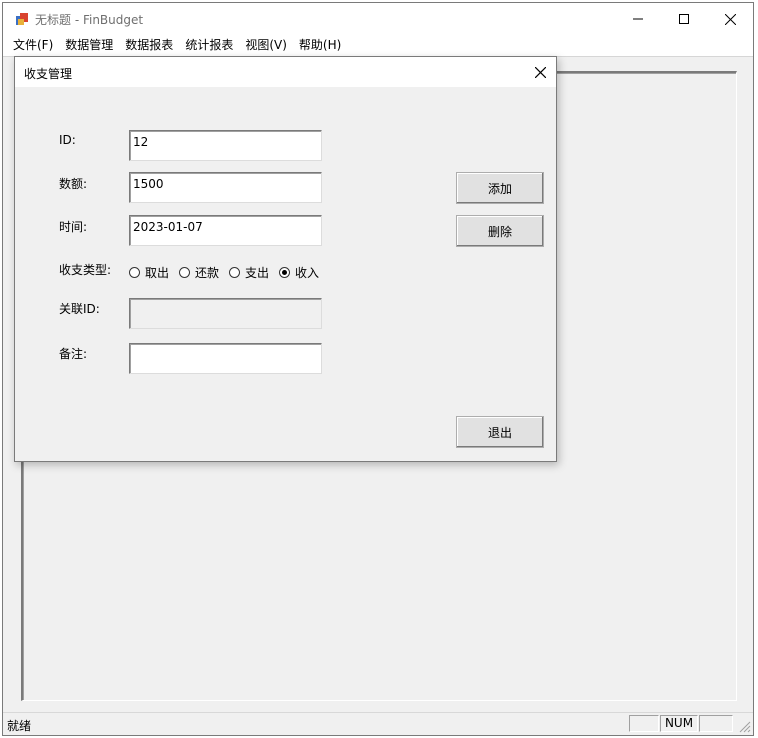 This screenshot has height=738, width=758. I want to click on radio-expense-label: 支出, so click(257, 272).